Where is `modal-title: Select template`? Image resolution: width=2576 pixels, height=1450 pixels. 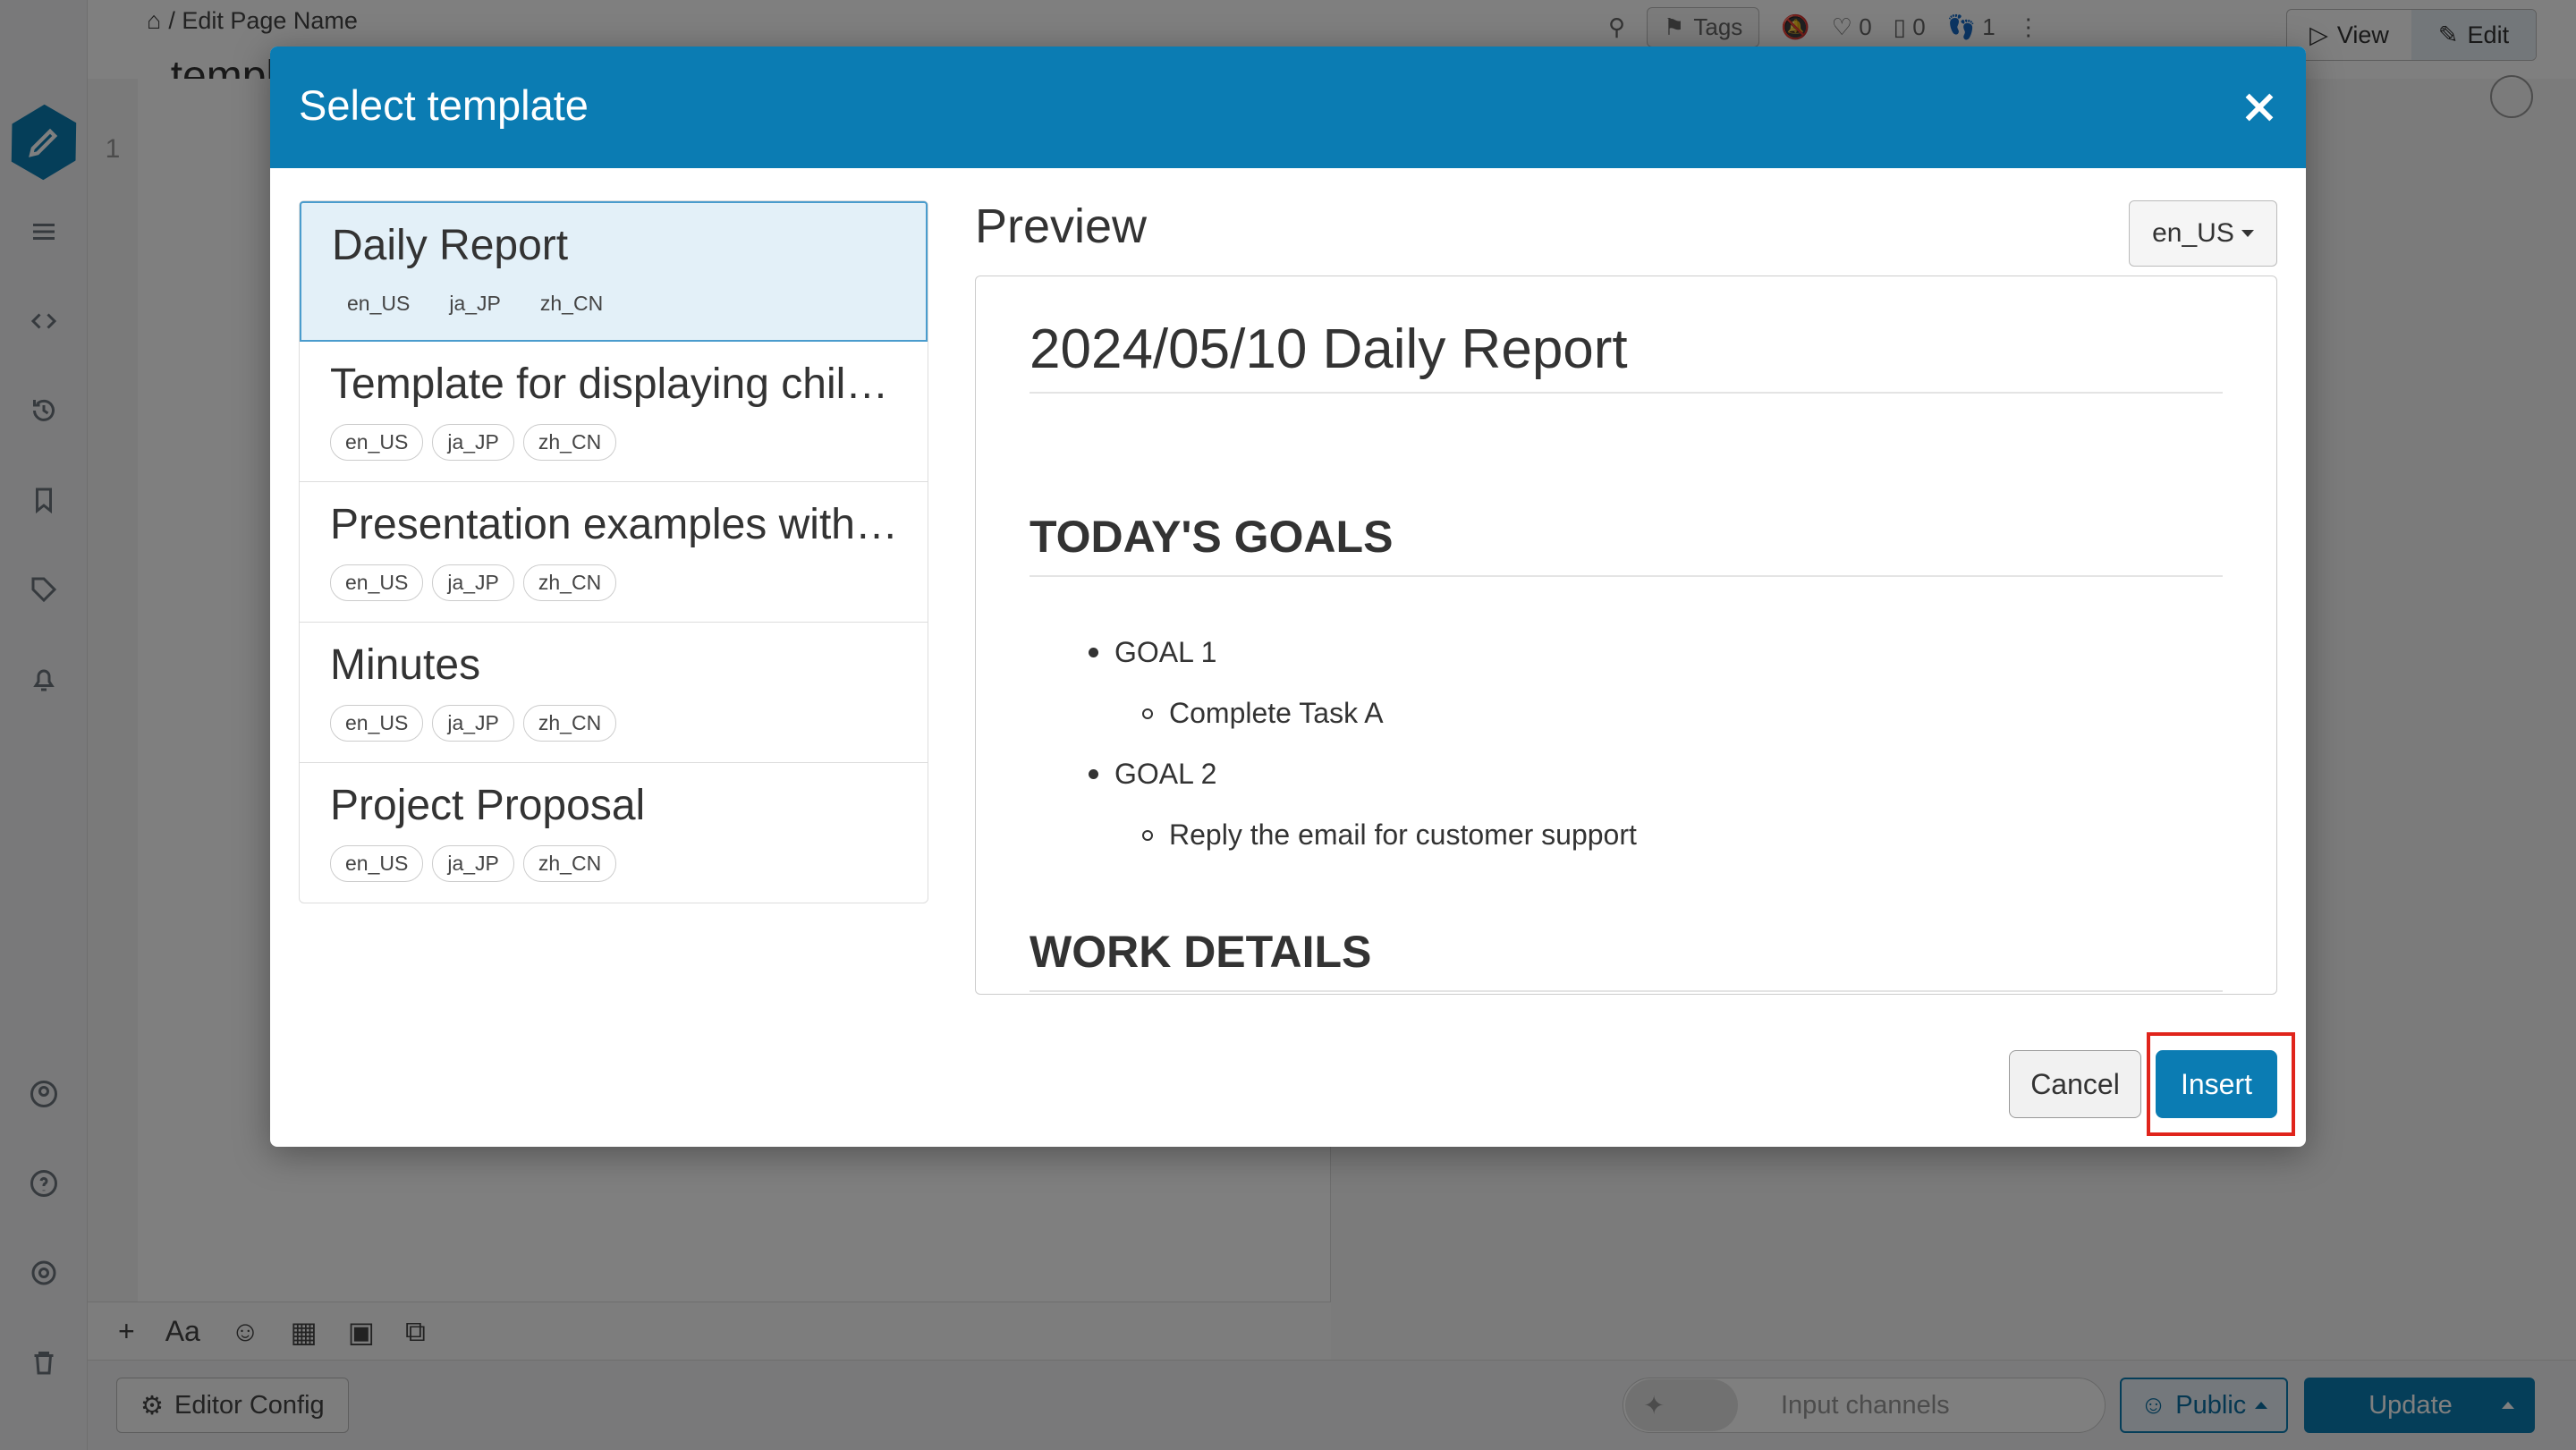
modal-title: Select template is located at coordinates (444, 105).